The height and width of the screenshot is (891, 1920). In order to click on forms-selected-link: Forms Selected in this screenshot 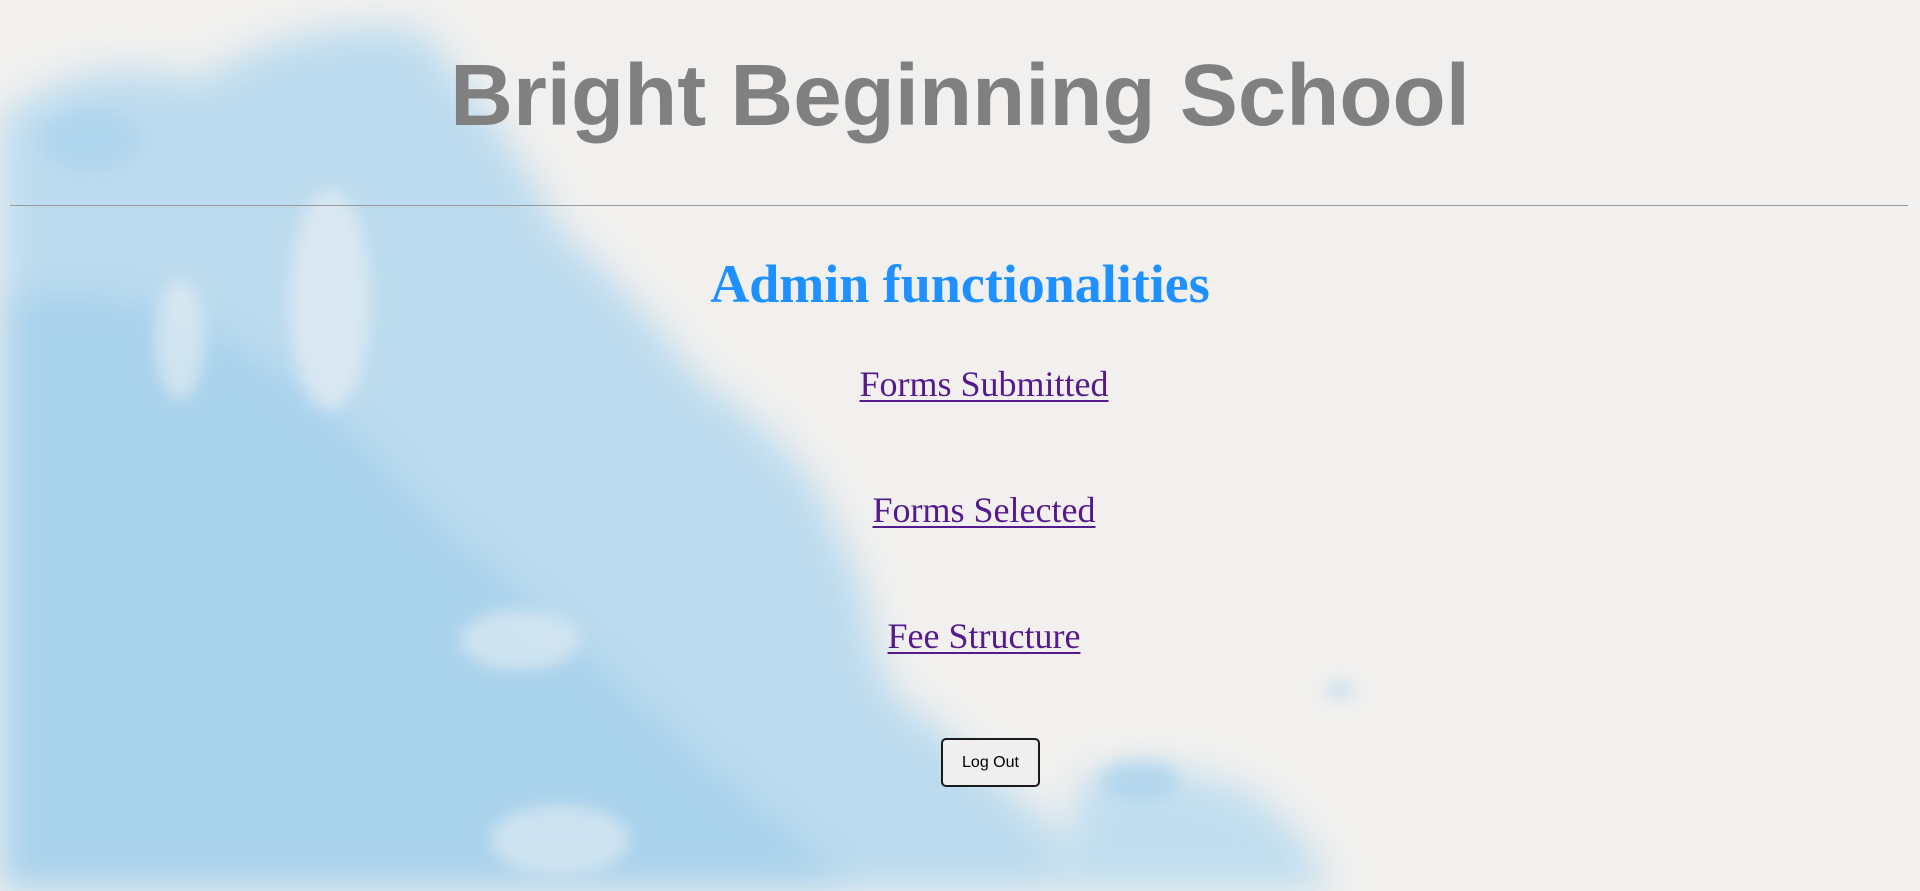, I will do `click(984, 510)`.